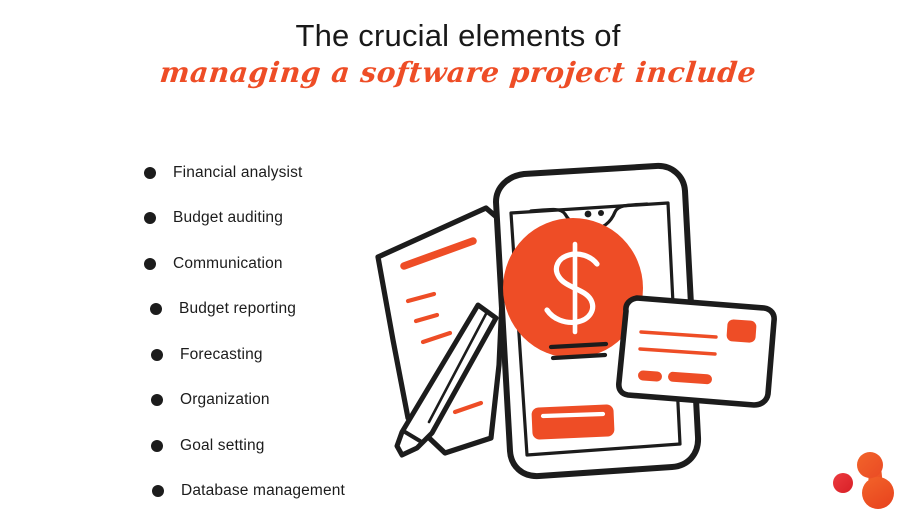  I want to click on list-item-label: Communication, so click(228, 263).